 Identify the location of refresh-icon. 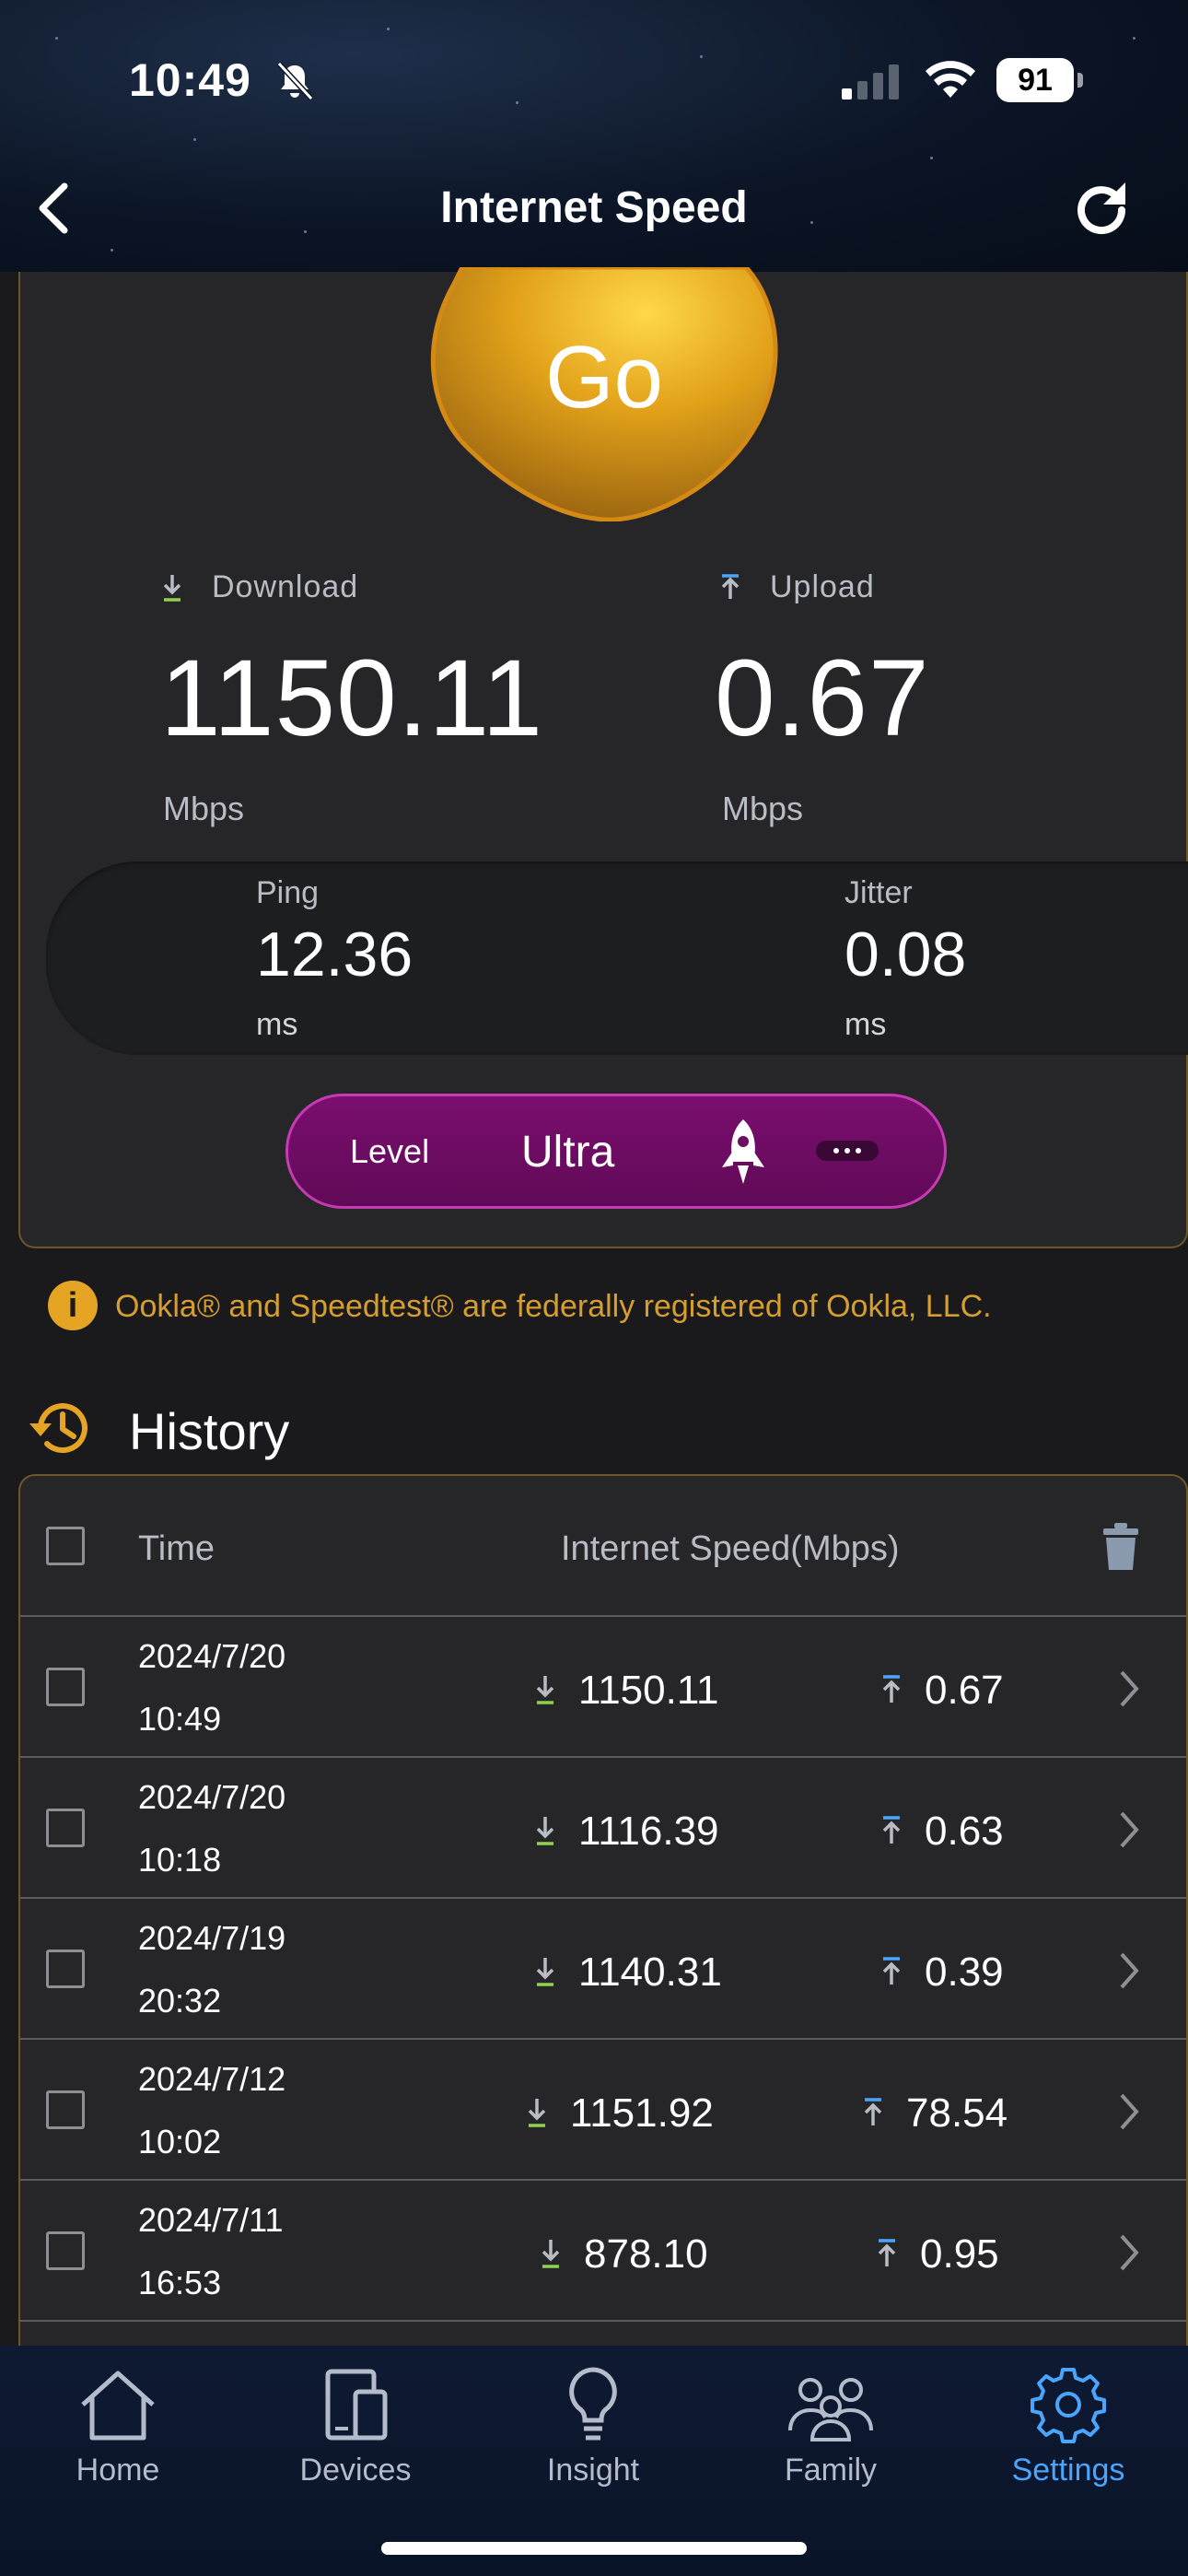
(1101, 210).